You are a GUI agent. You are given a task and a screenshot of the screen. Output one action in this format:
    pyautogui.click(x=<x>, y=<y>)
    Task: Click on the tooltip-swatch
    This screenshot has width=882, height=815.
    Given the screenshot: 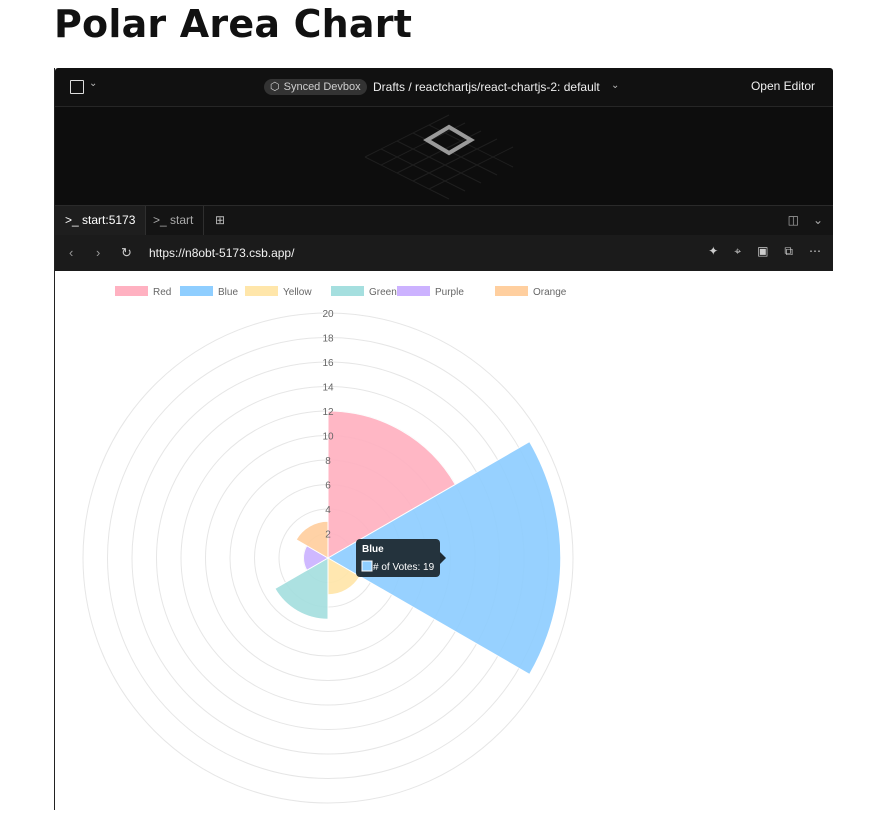 What is the action you would take?
    pyautogui.click(x=367, y=566)
    